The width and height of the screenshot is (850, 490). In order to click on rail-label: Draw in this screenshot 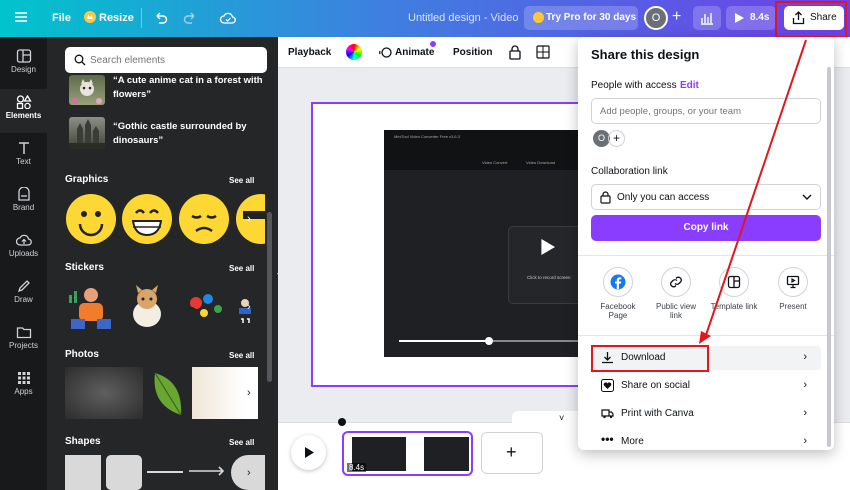, I will do `click(23, 299)`.